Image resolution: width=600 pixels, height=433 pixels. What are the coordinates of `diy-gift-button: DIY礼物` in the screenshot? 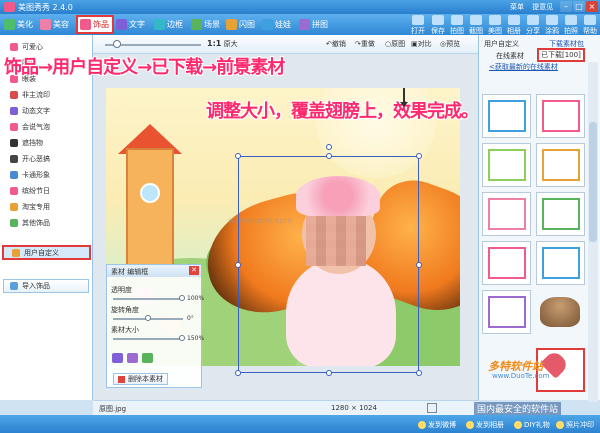 It's located at (532, 425).